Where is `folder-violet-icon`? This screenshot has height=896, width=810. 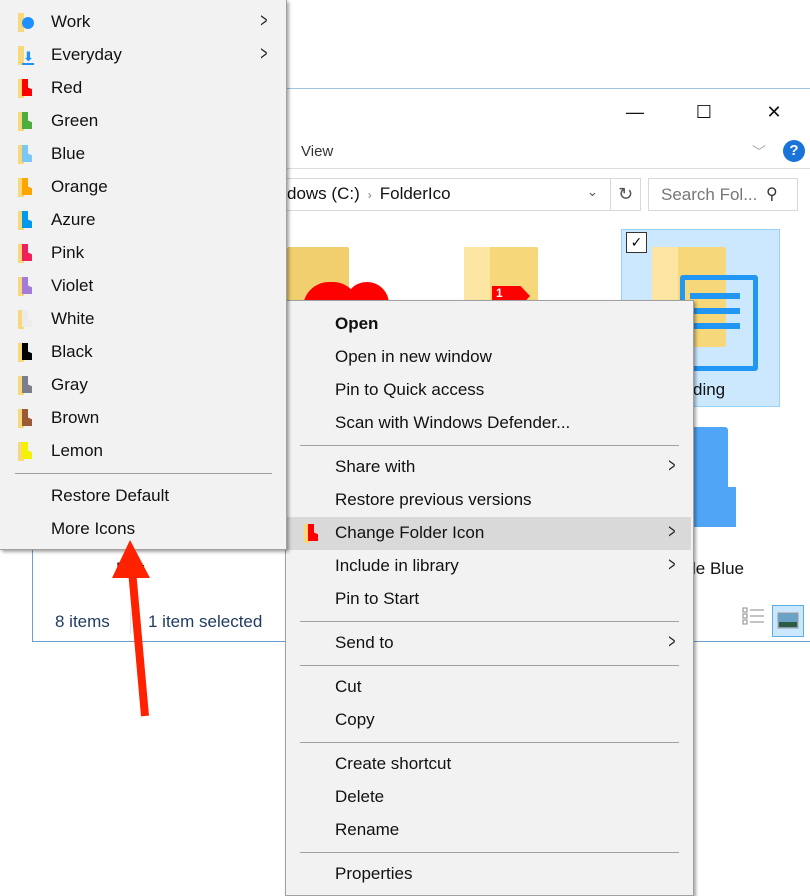 folder-violet-icon is located at coordinates (26, 286).